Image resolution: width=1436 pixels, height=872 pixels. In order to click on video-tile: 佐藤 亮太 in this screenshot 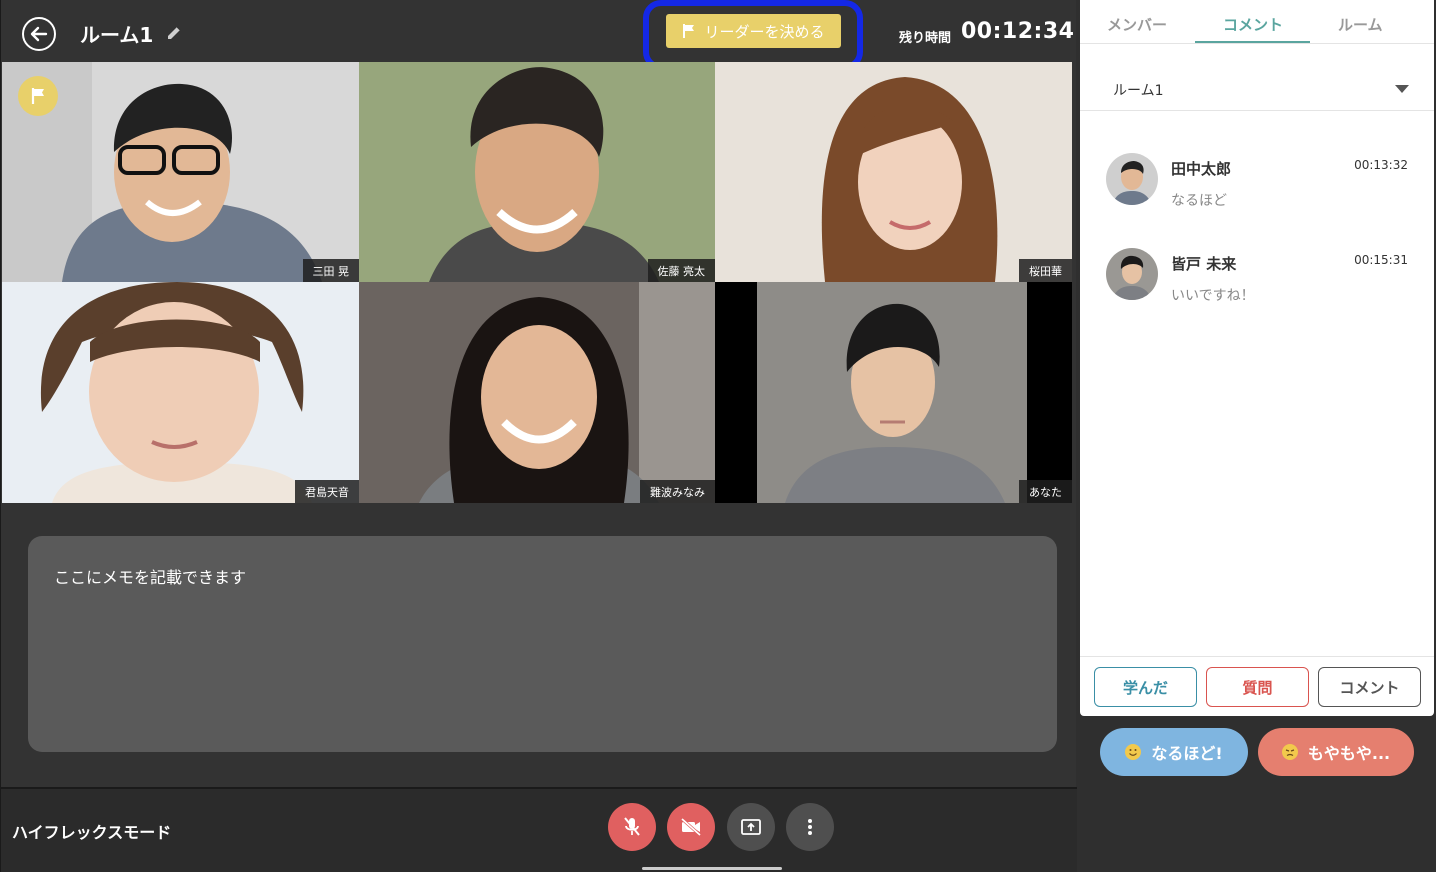, I will do `click(537, 172)`.